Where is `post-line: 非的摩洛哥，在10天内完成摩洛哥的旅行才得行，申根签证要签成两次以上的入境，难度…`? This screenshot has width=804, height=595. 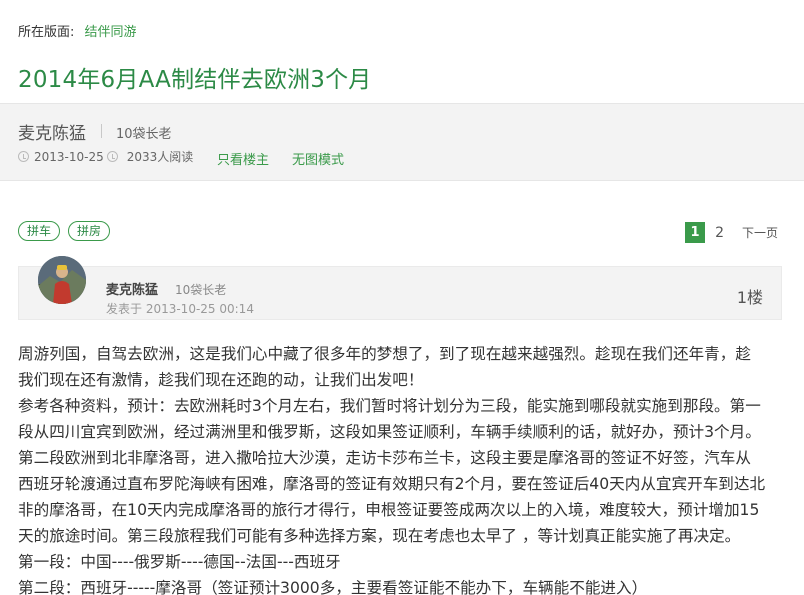
post-line: 非的摩洛哥，在10天内完成摩洛哥的旅行才得行，申根签证要签成两次以上的入境，难度… is located at coordinates (389, 510).